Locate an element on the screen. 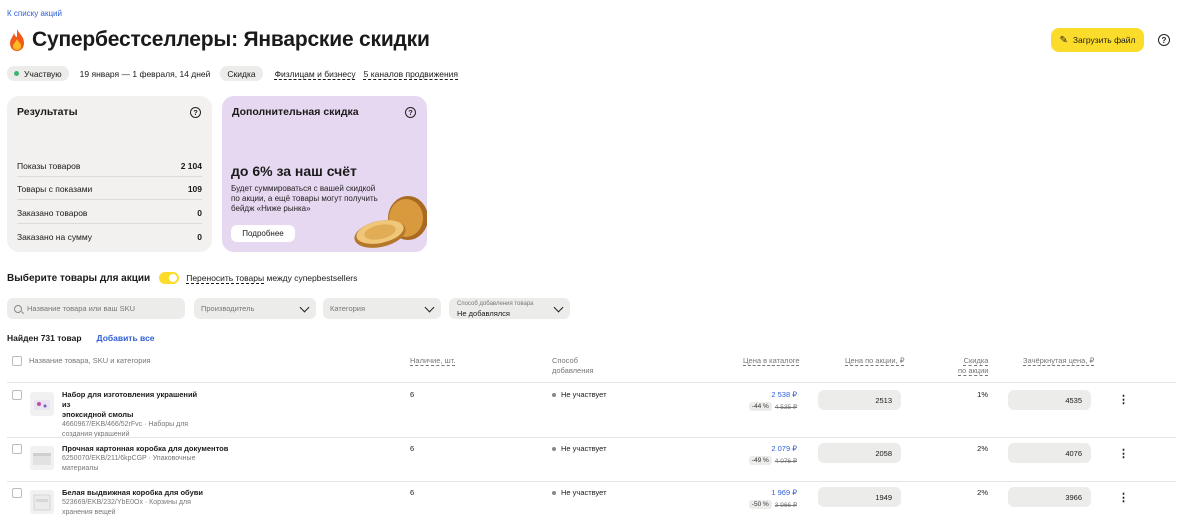 This screenshot has height=525, width=1200. channels-link: 5 каналов продвижения is located at coordinates (411, 74).